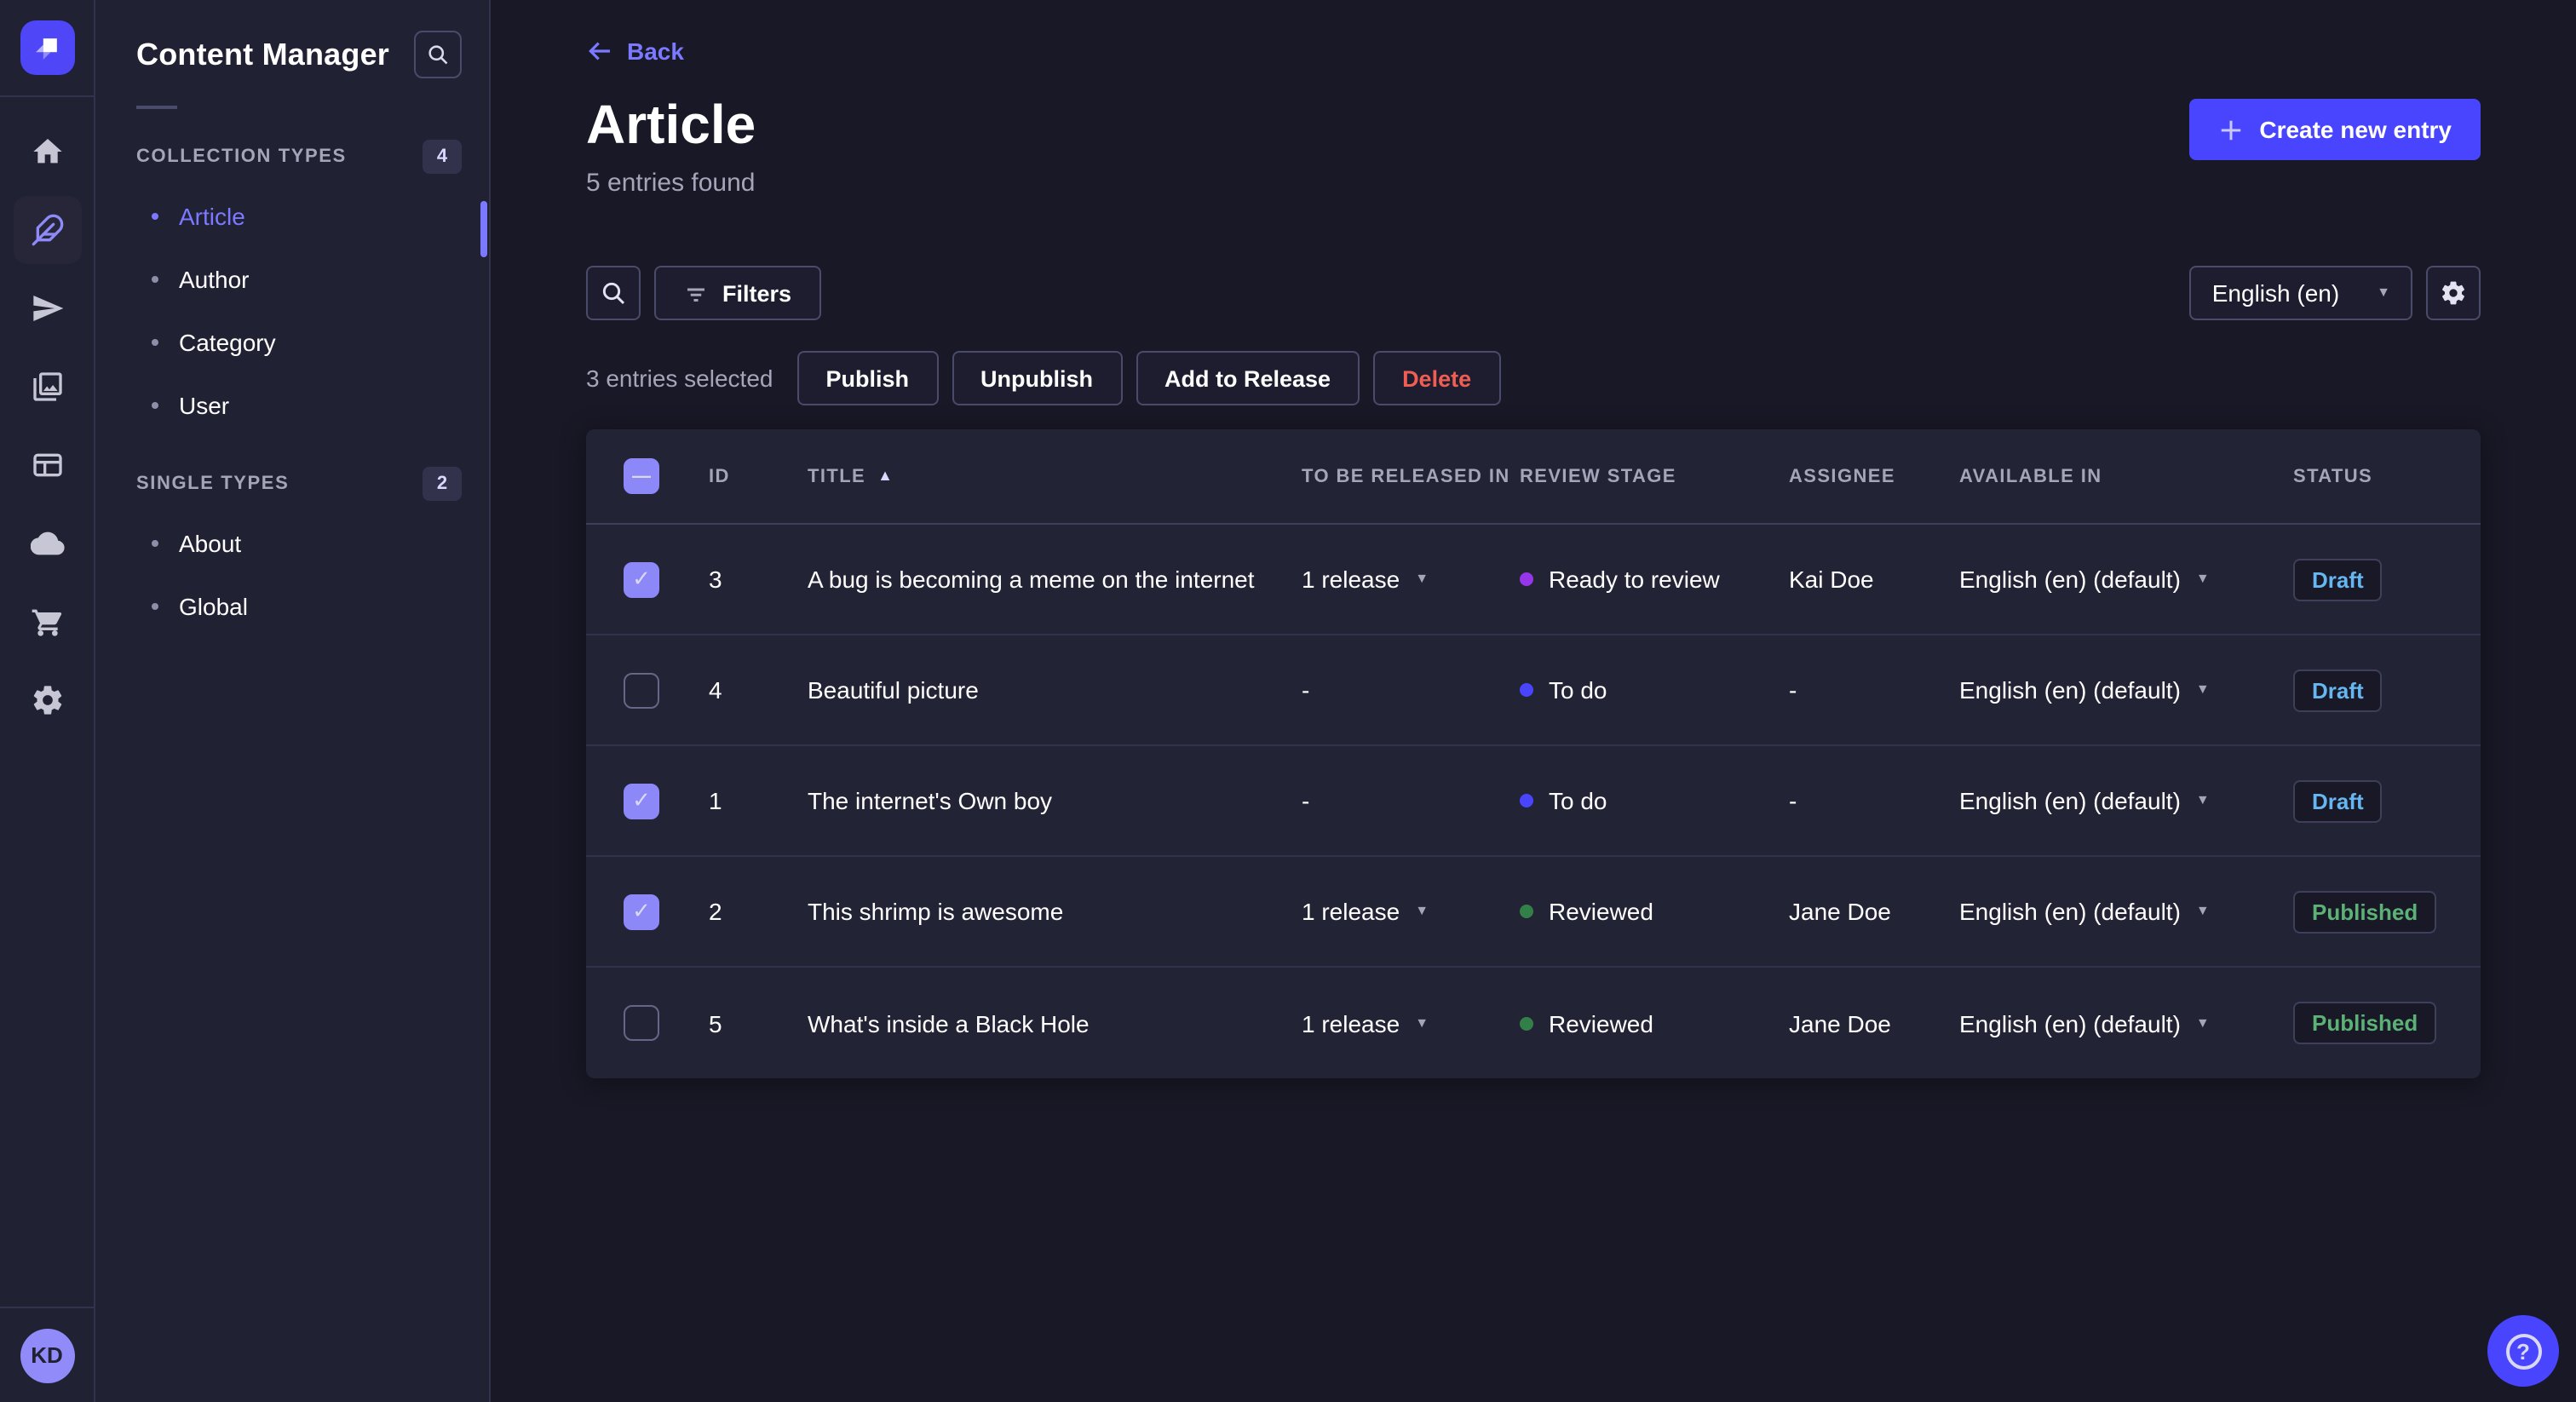 This screenshot has width=2576, height=1402. What do you see at coordinates (211, 542) in the screenshot?
I see `sidebar-item-label: About` at bounding box center [211, 542].